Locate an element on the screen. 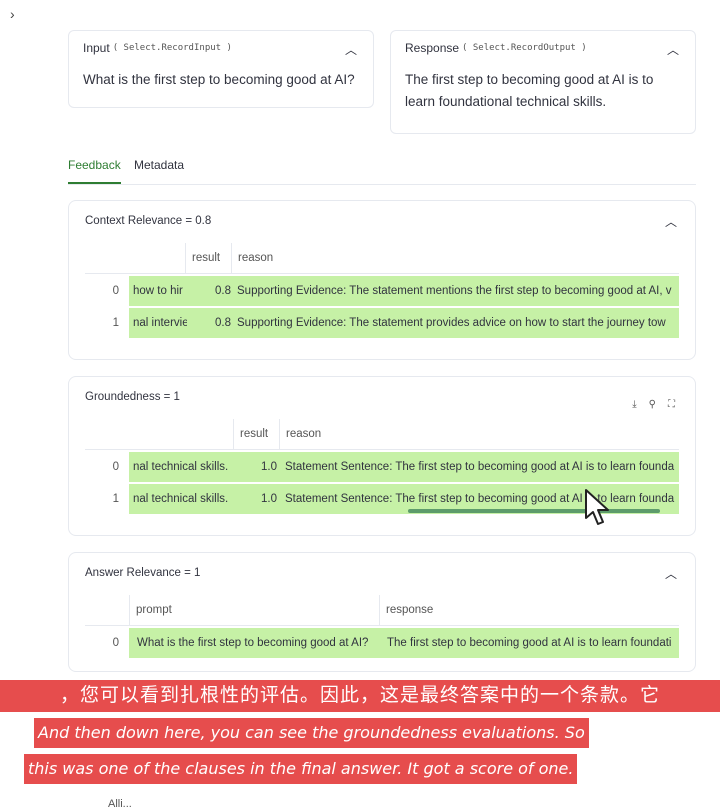 Image resolution: width=720 pixels, height=810 pixels. cell-context: how to hir is located at coordinates (158, 291).